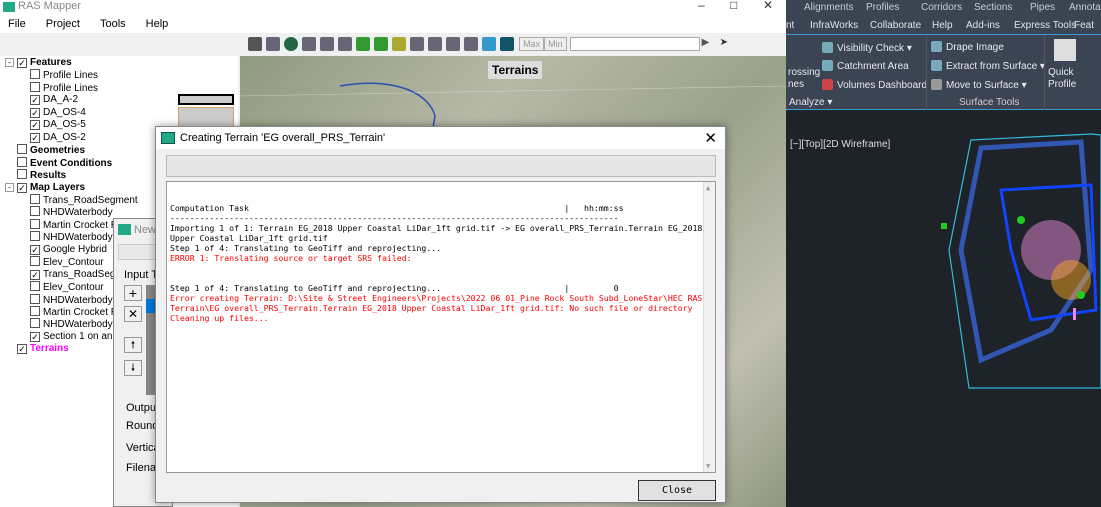  I want to click on tree-item: ✓ DA_OS-5, so click(58, 125).